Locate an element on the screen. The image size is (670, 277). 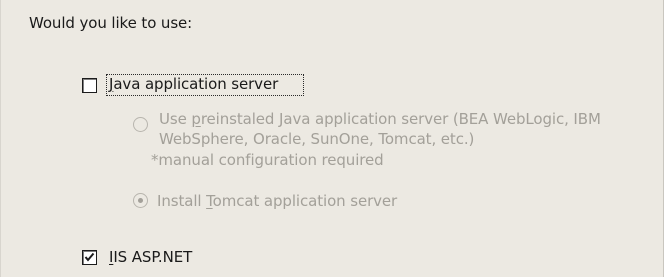
install-tomcat-label: Install Tomcat application server is located at coordinates (277, 201).